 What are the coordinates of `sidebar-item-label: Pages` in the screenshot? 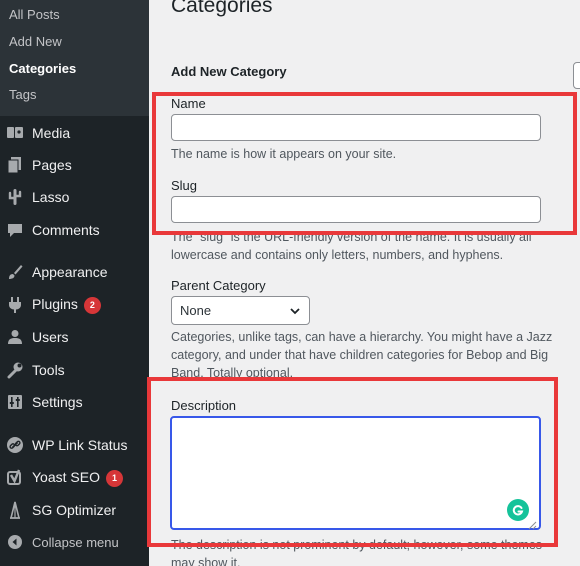 It's located at (52, 165).